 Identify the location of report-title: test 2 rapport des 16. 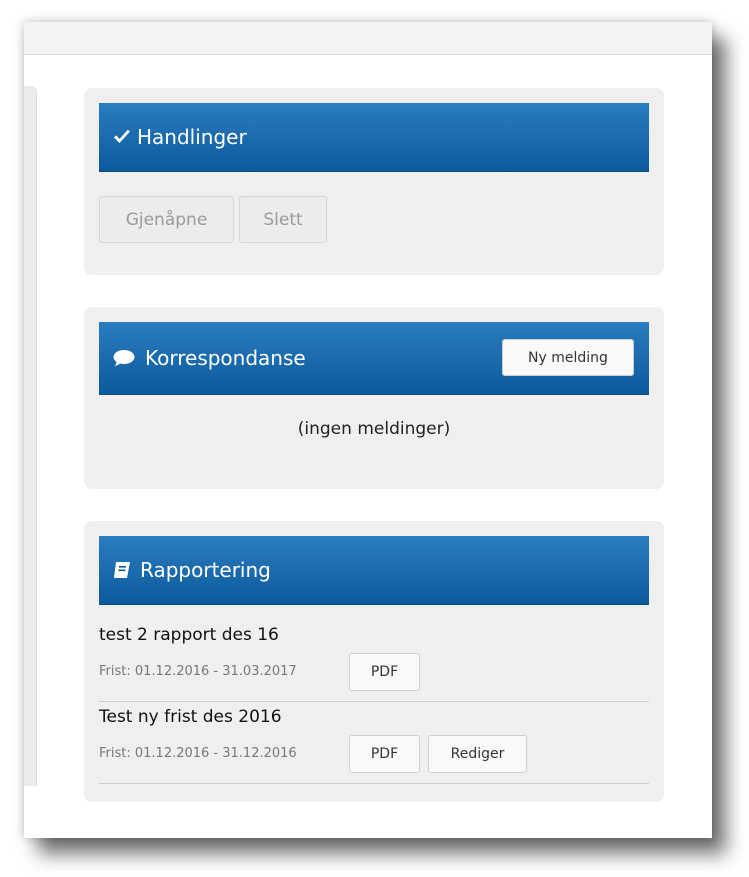
(189, 635).